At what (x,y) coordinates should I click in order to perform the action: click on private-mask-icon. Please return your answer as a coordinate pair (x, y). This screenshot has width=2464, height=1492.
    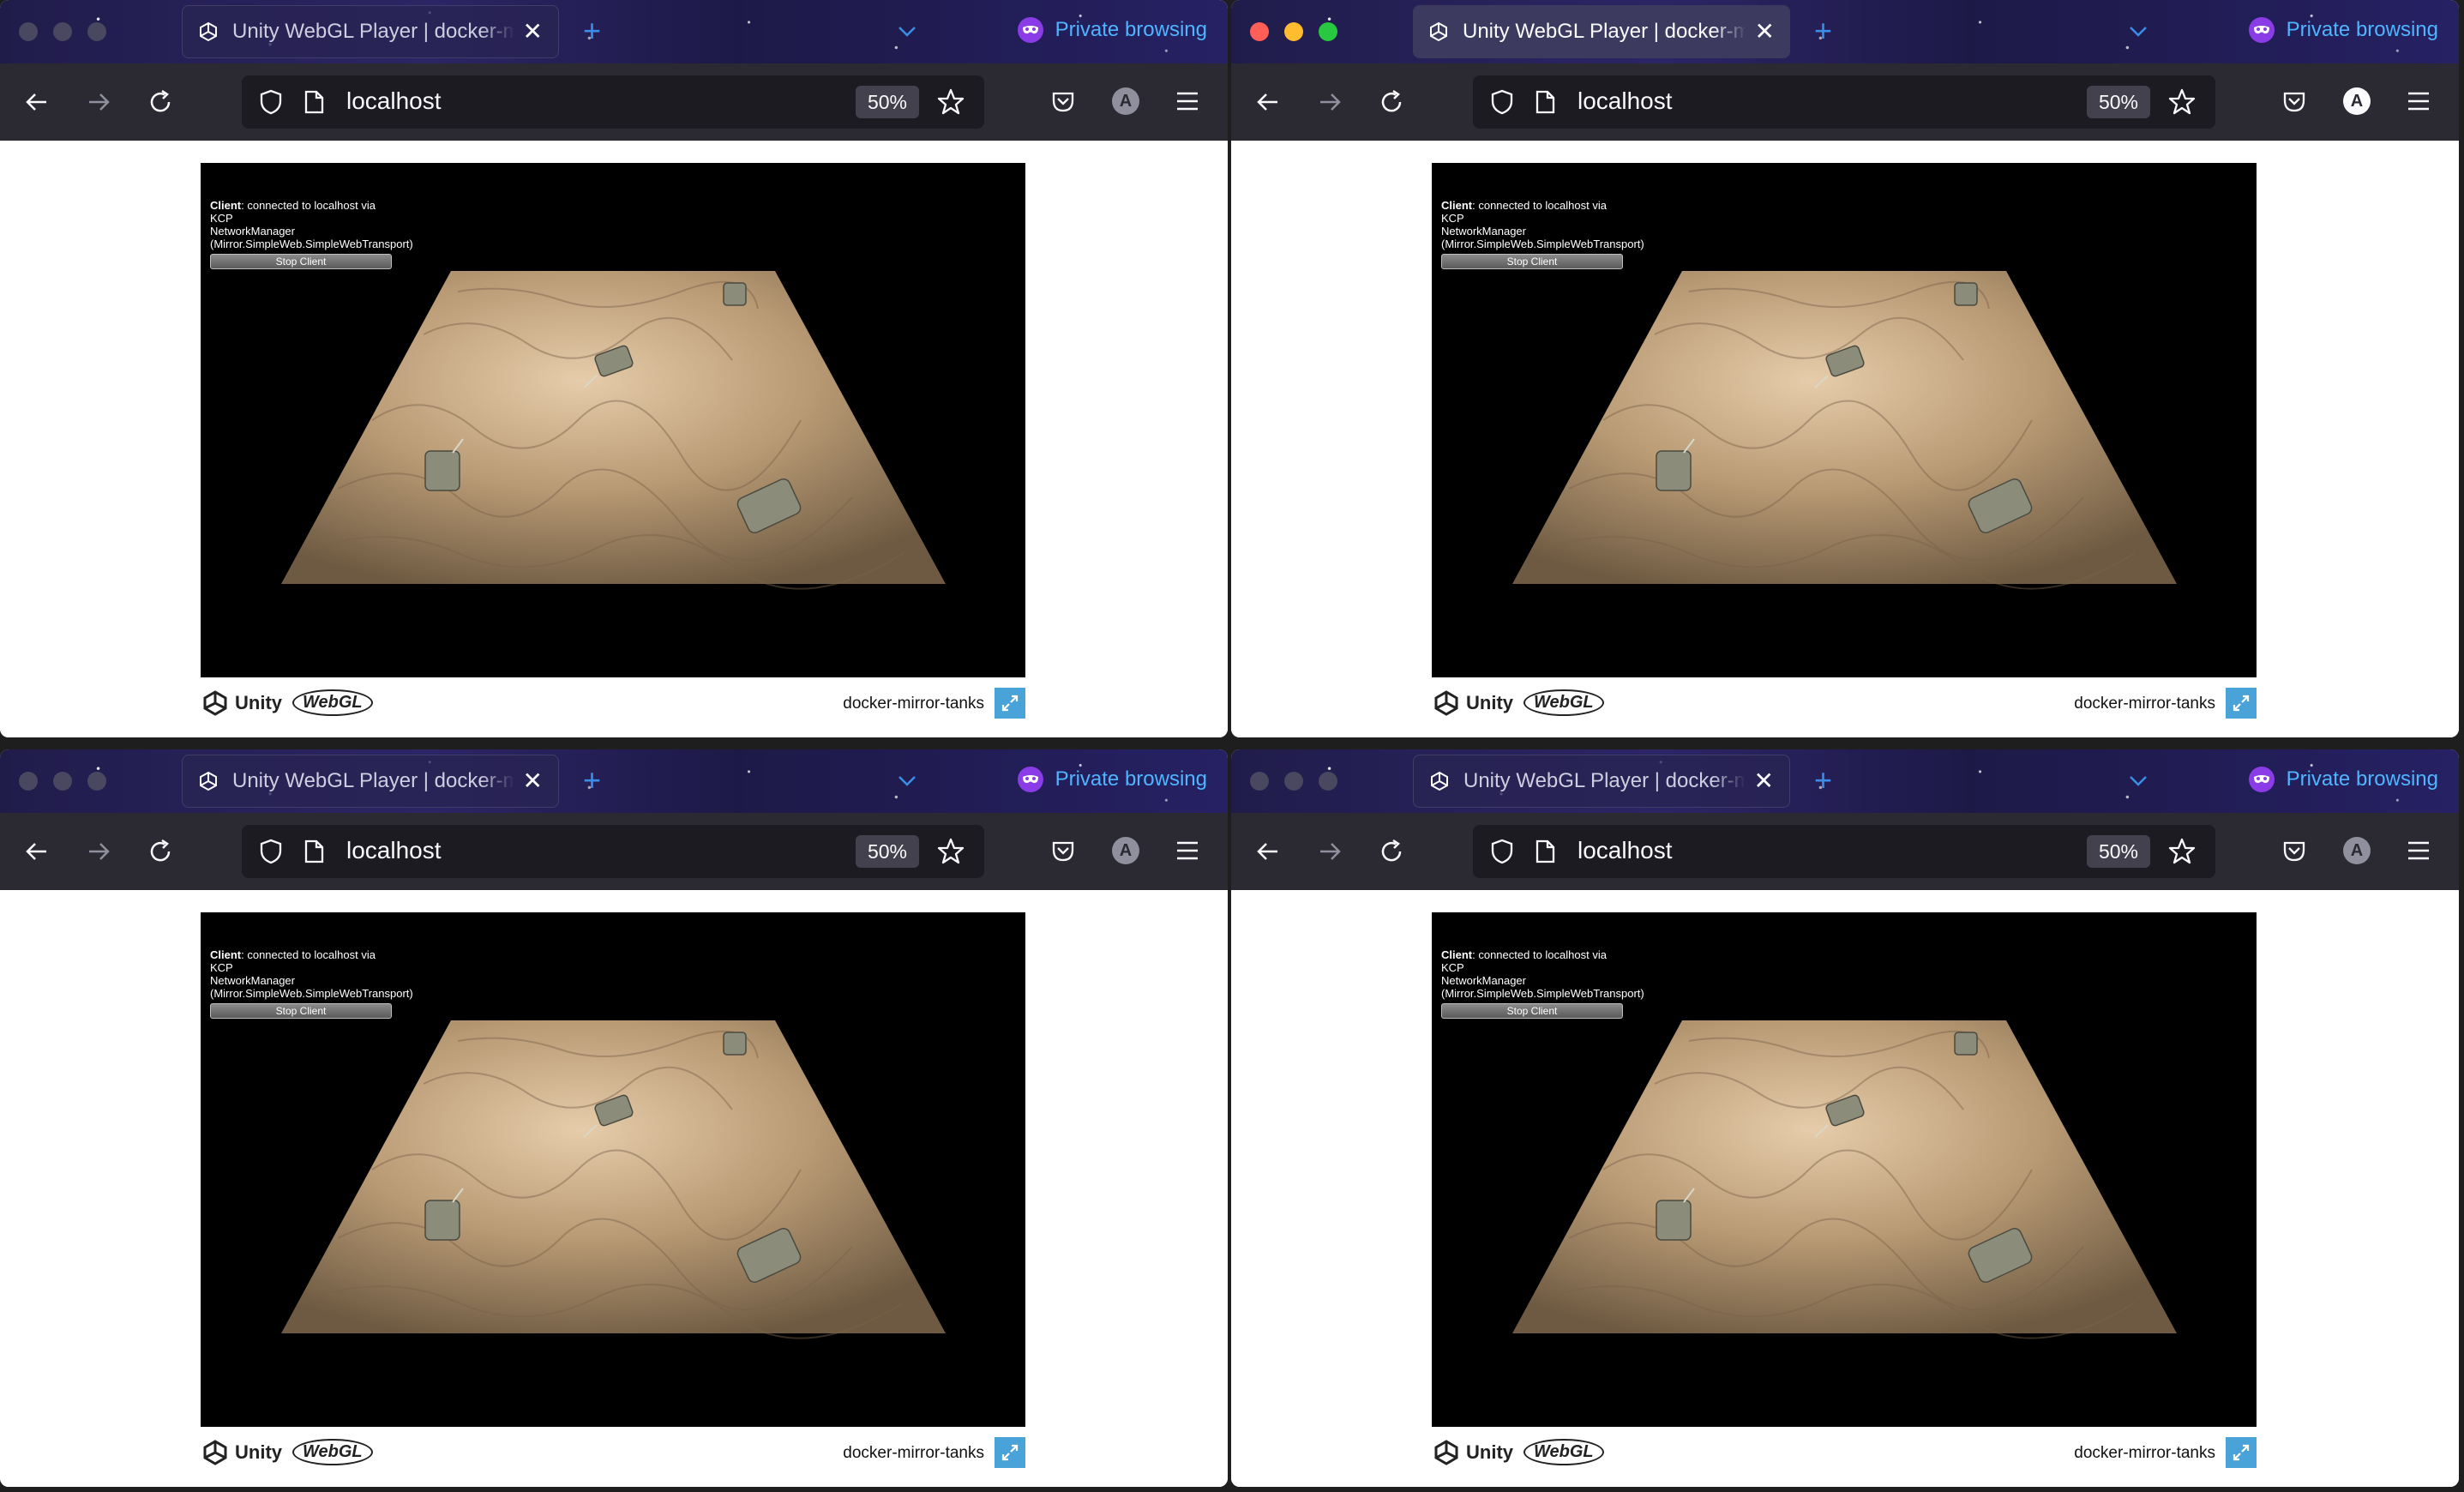
    Looking at the image, I should click on (2261, 30).